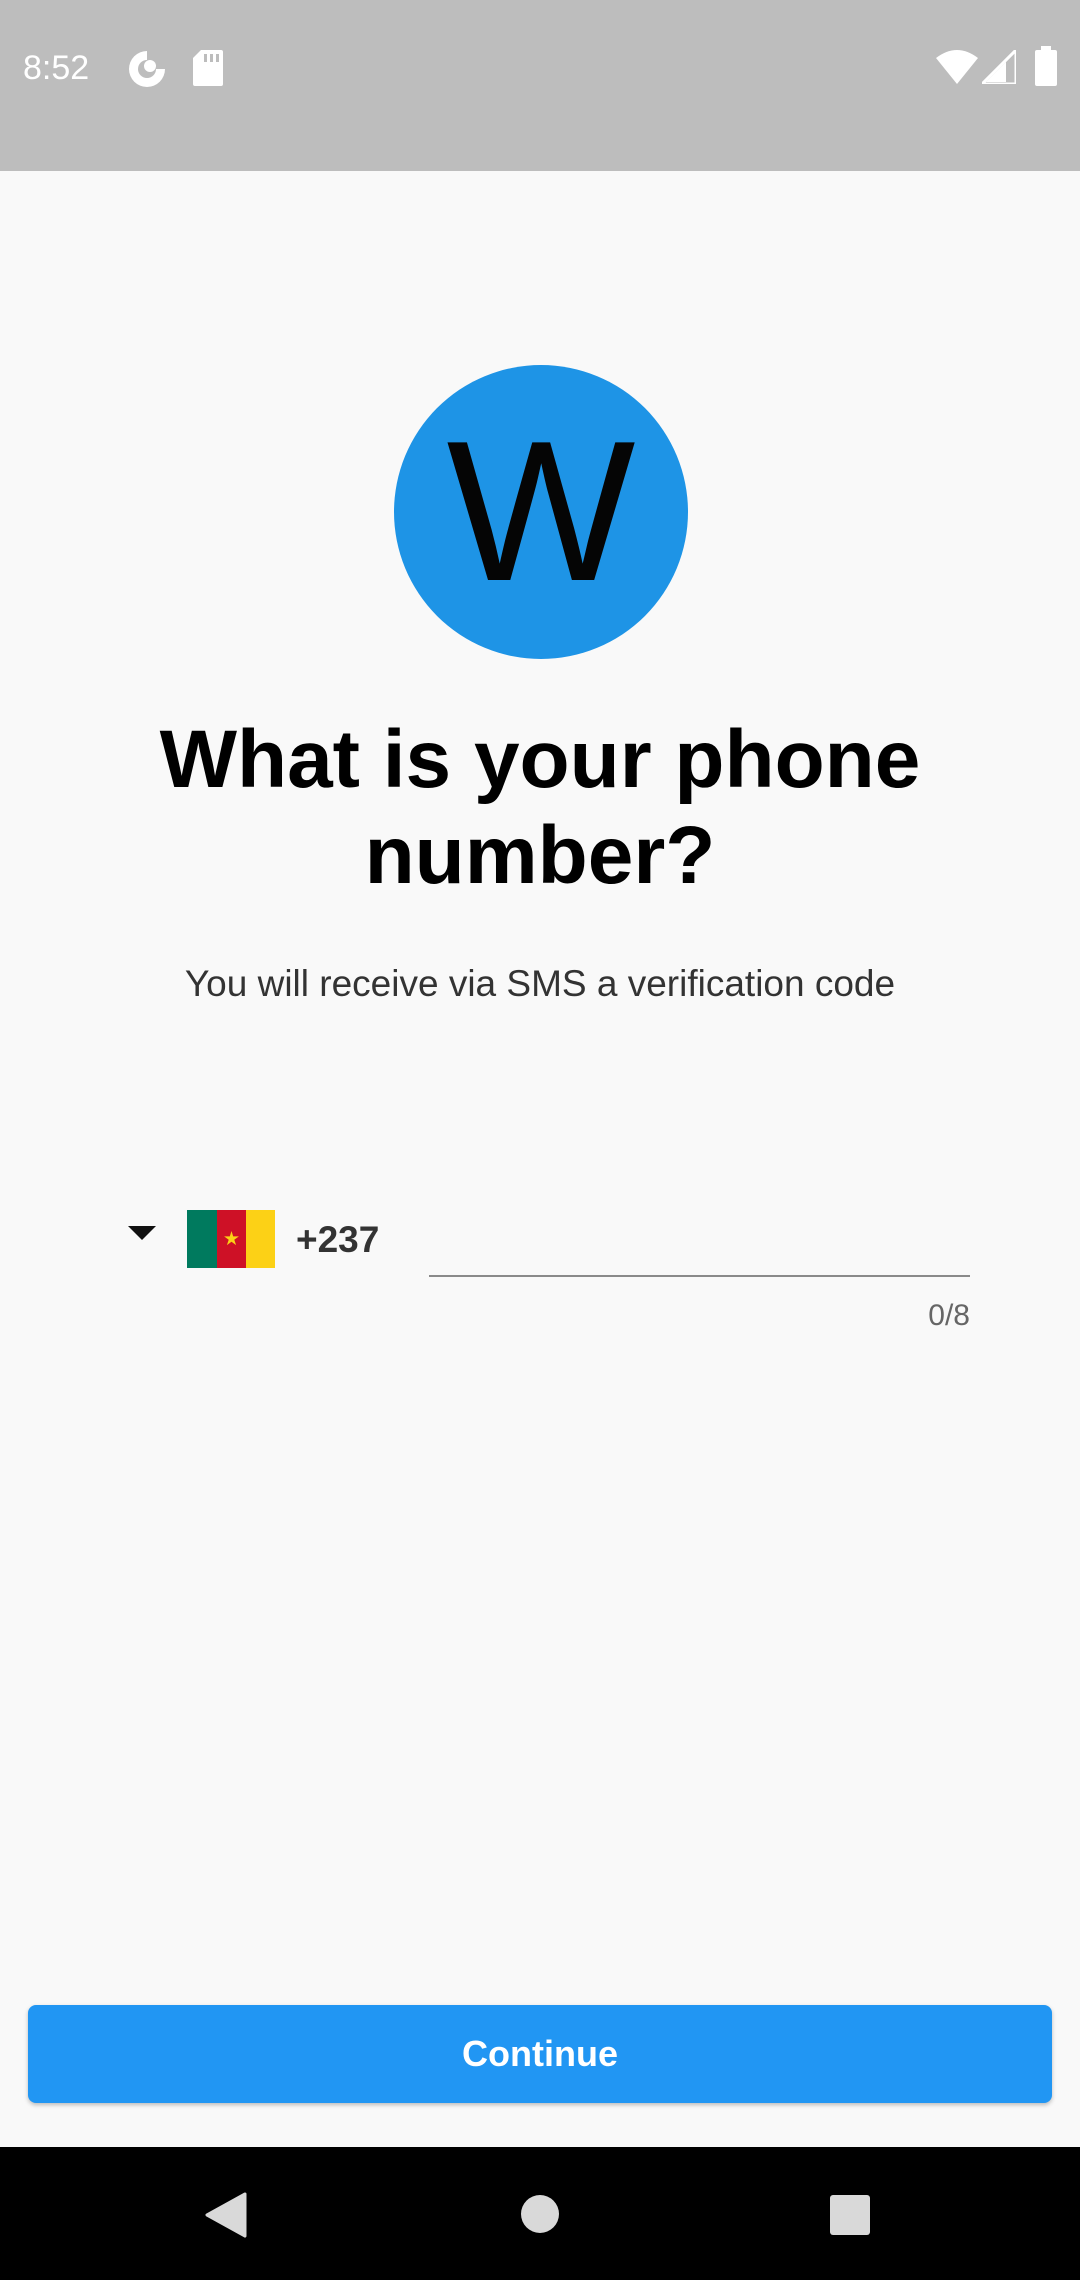  I want to click on navigation-bar, so click(540, 2213).